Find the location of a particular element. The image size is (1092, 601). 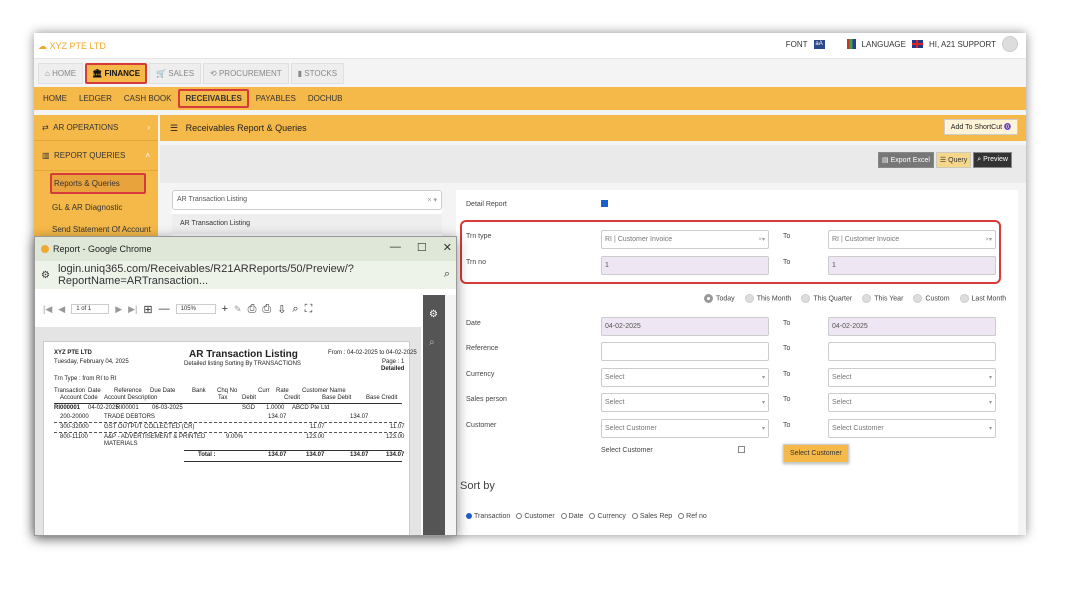

period-this-quarter: This Quarter is located at coordinates (826, 298).